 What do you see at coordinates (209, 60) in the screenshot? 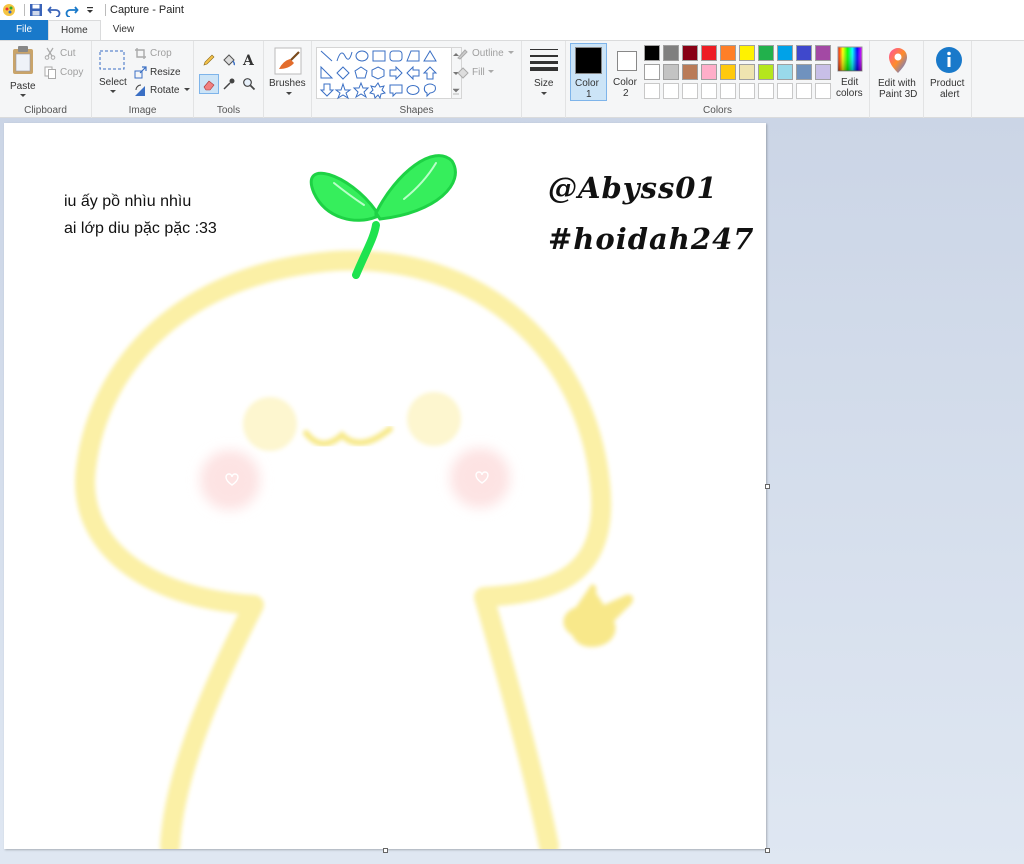
I see `pencil-icon` at bounding box center [209, 60].